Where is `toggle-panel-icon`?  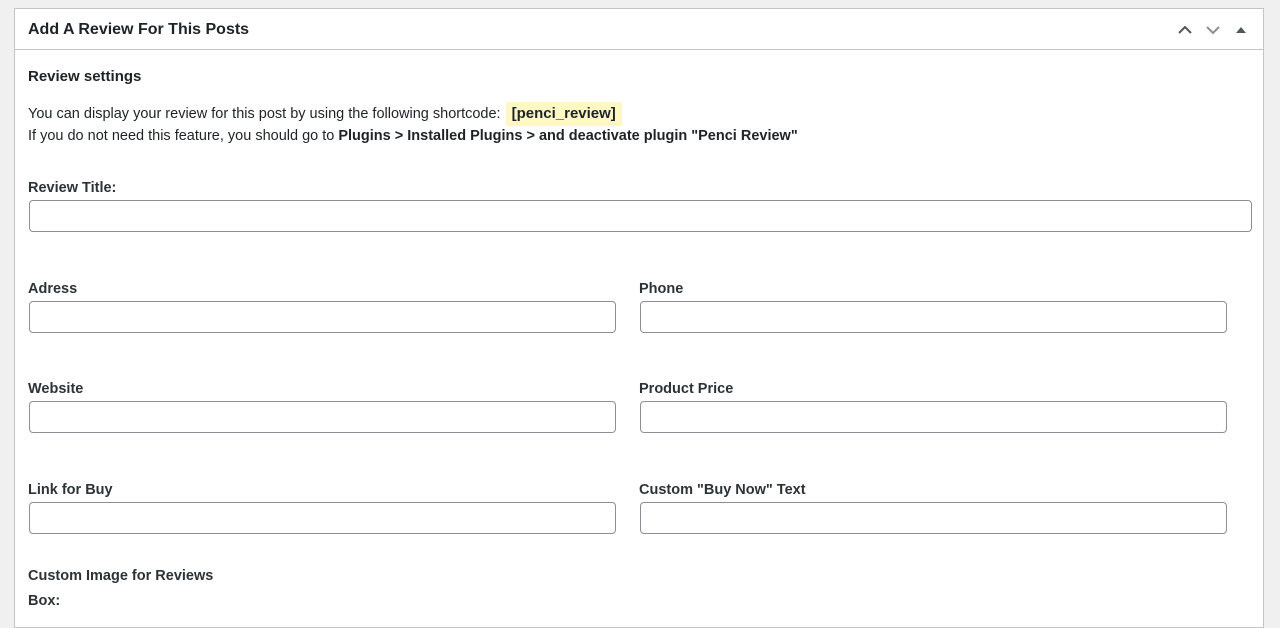
toggle-panel-icon is located at coordinates (1241, 30).